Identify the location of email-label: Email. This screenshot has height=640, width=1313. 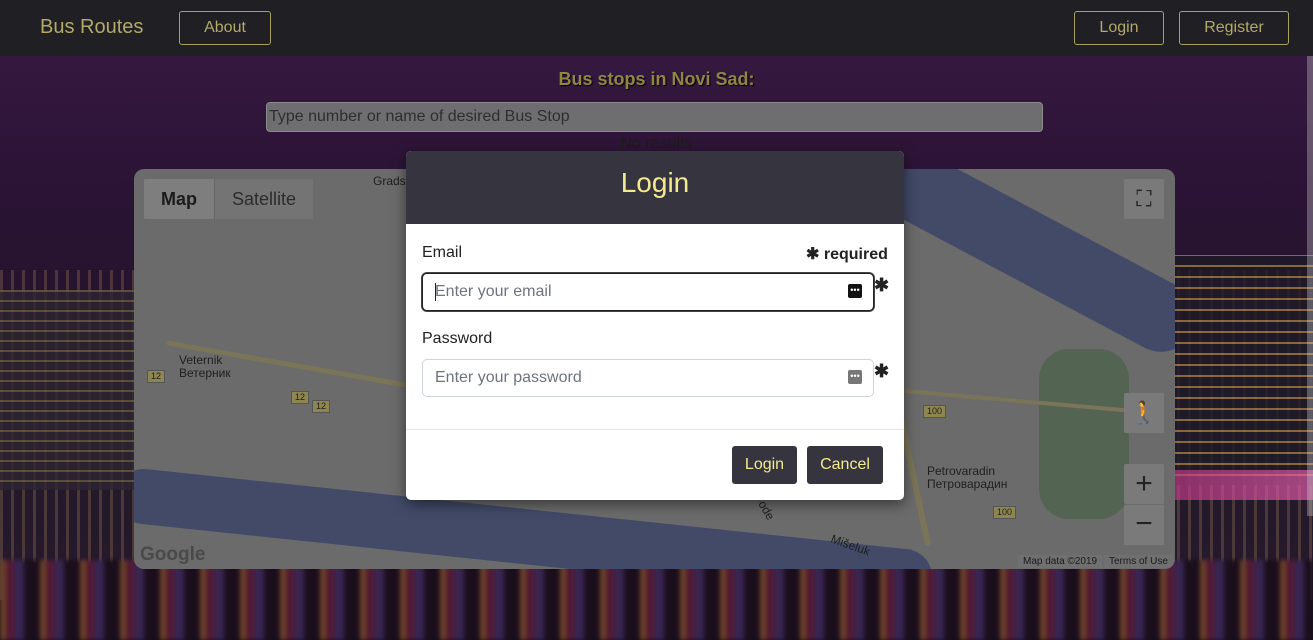
(442, 252).